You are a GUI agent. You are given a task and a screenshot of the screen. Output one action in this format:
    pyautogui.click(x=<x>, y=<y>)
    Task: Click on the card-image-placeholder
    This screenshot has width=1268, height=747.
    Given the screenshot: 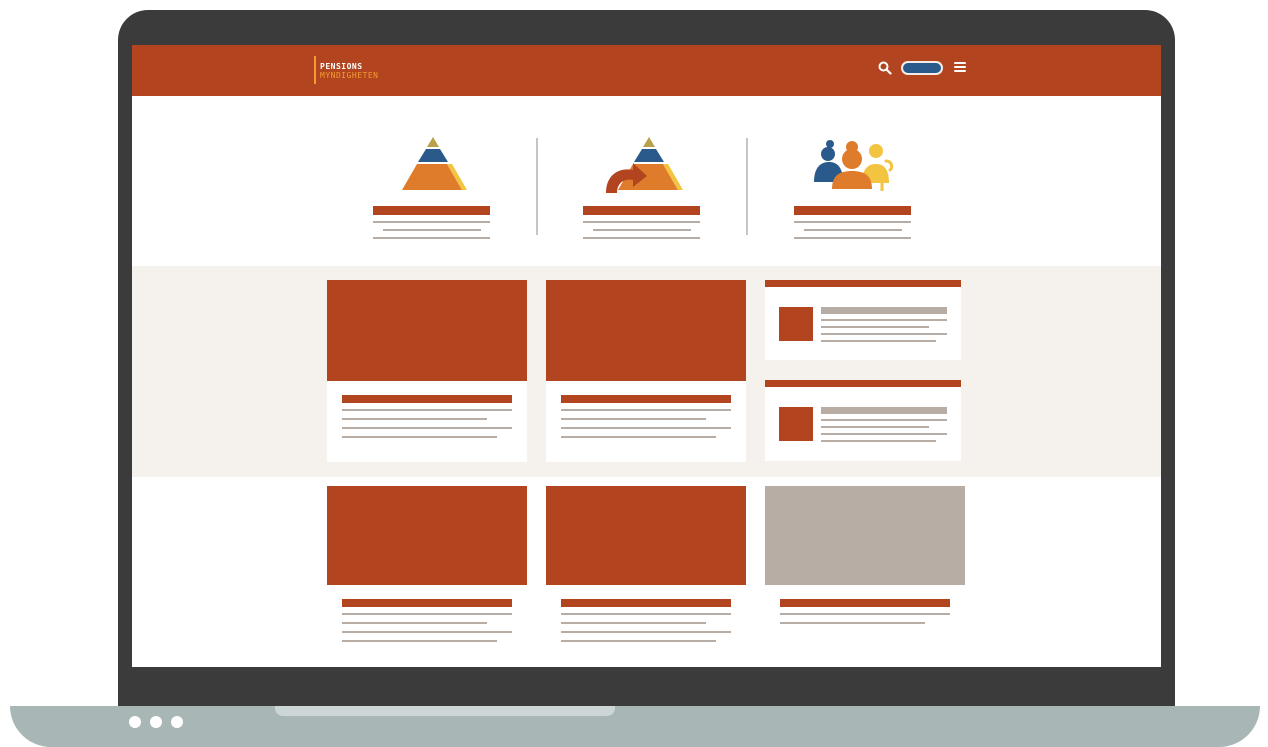 What is the action you would take?
    pyautogui.click(x=865, y=535)
    